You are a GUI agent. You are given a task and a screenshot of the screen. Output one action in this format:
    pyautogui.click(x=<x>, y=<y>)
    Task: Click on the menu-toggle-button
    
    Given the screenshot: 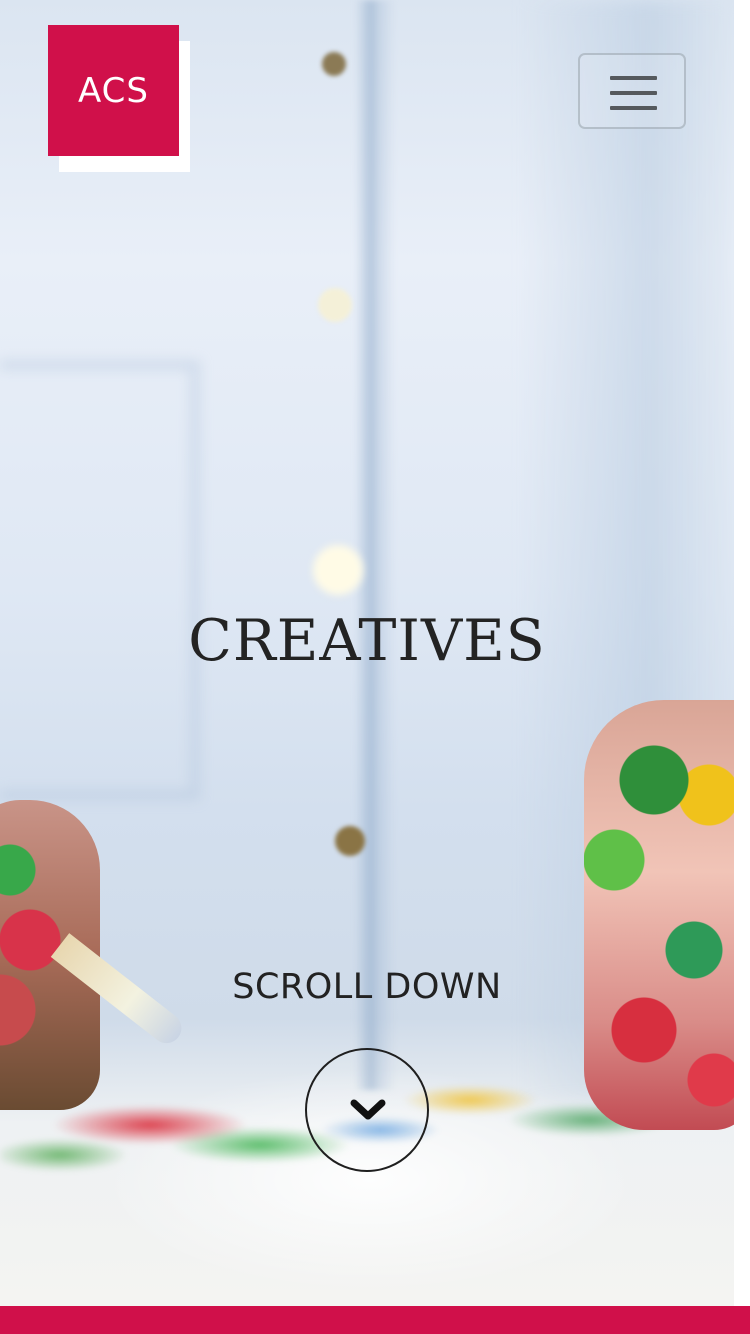 What is the action you would take?
    pyautogui.click(x=632, y=91)
    